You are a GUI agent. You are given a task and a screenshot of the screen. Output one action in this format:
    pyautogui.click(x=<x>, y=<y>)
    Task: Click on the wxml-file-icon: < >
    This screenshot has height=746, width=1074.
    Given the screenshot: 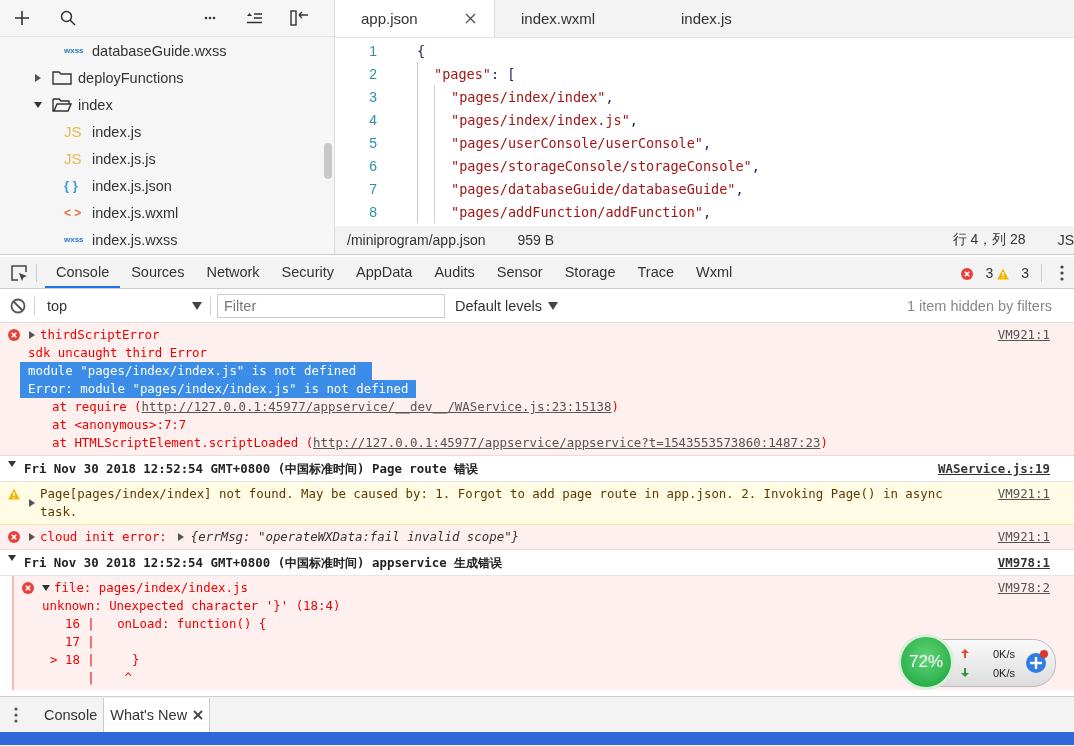 What is the action you would take?
    pyautogui.click(x=75, y=212)
    